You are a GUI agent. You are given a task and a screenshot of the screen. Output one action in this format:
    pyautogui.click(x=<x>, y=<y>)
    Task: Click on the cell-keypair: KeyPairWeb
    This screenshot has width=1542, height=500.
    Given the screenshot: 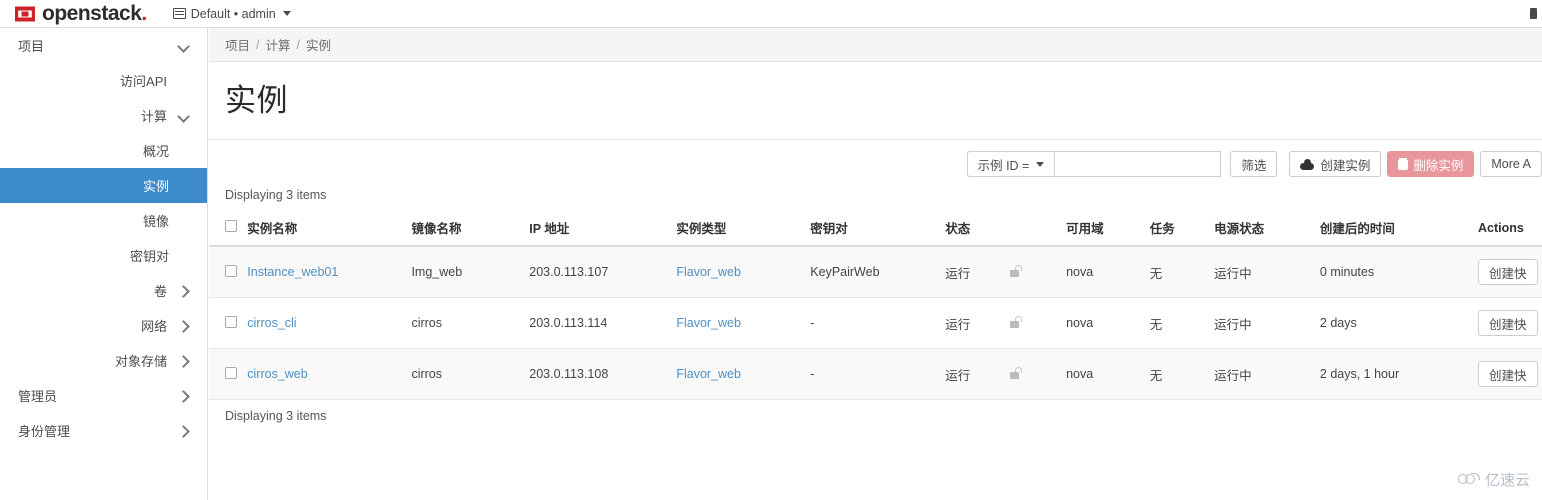 What is the action you would take?
    pyautogui.click(x=878, y=272)
    